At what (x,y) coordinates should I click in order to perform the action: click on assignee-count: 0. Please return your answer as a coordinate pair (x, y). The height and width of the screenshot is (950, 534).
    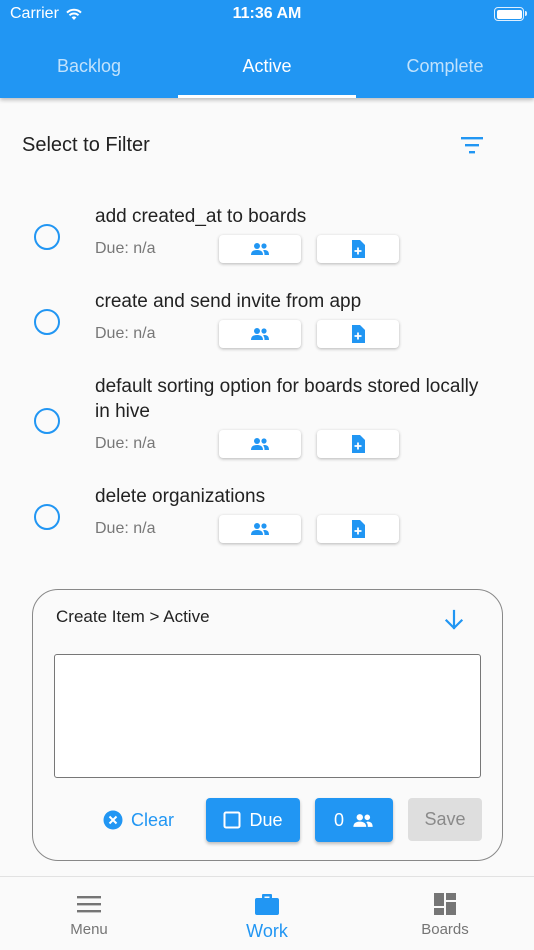
    Looking at the image, I should click on (338, 819).